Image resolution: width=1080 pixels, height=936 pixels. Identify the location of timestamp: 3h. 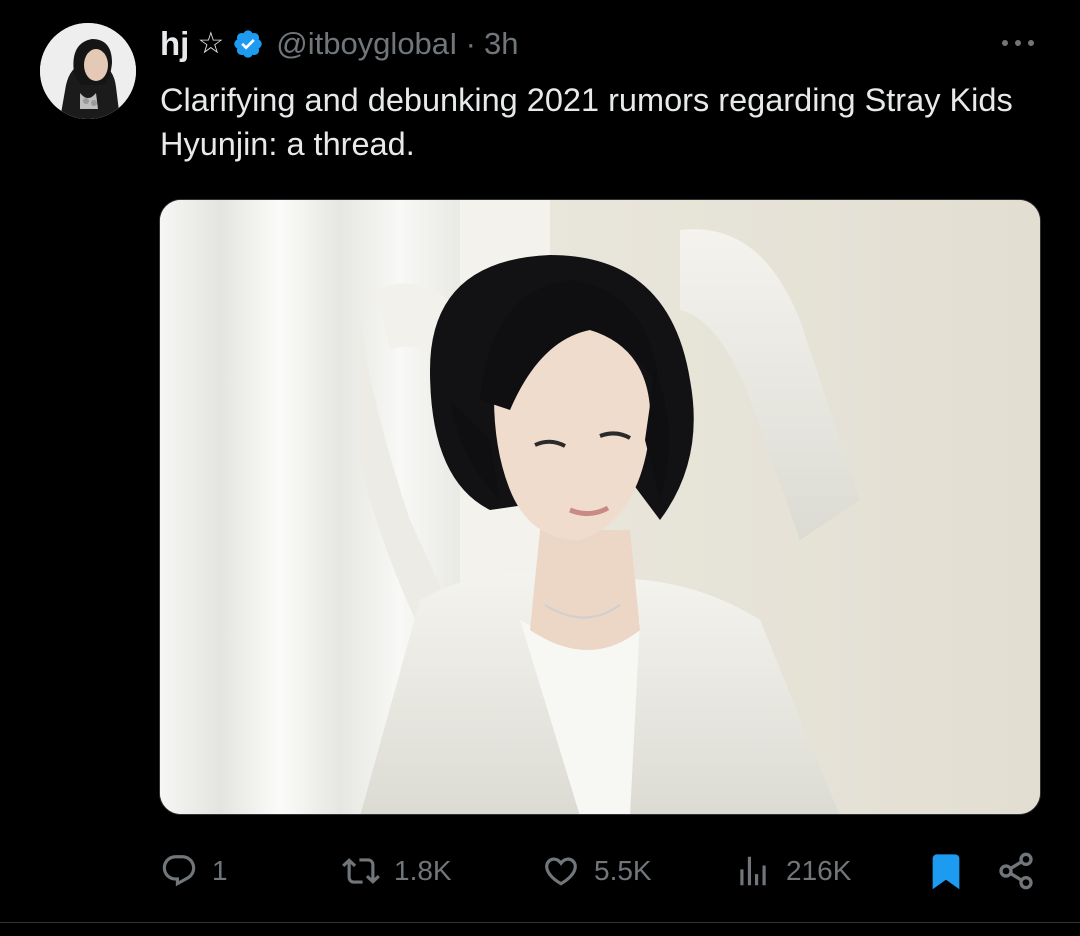
(501, 44).